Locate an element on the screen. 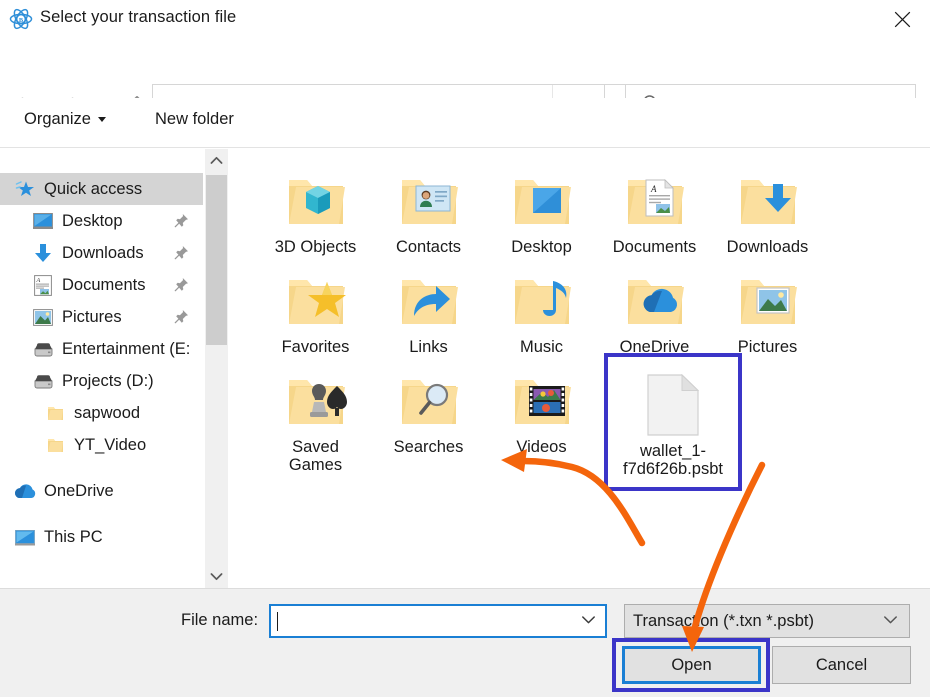 The image size is (930, 697). file-item-label: Documents is located at coordinates (654, 247).